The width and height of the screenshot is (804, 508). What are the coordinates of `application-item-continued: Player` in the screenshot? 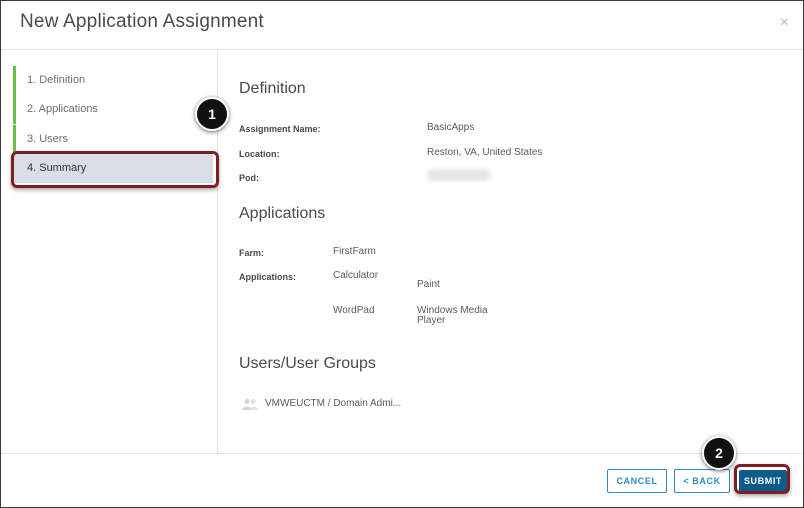 It's located at (431, 320).